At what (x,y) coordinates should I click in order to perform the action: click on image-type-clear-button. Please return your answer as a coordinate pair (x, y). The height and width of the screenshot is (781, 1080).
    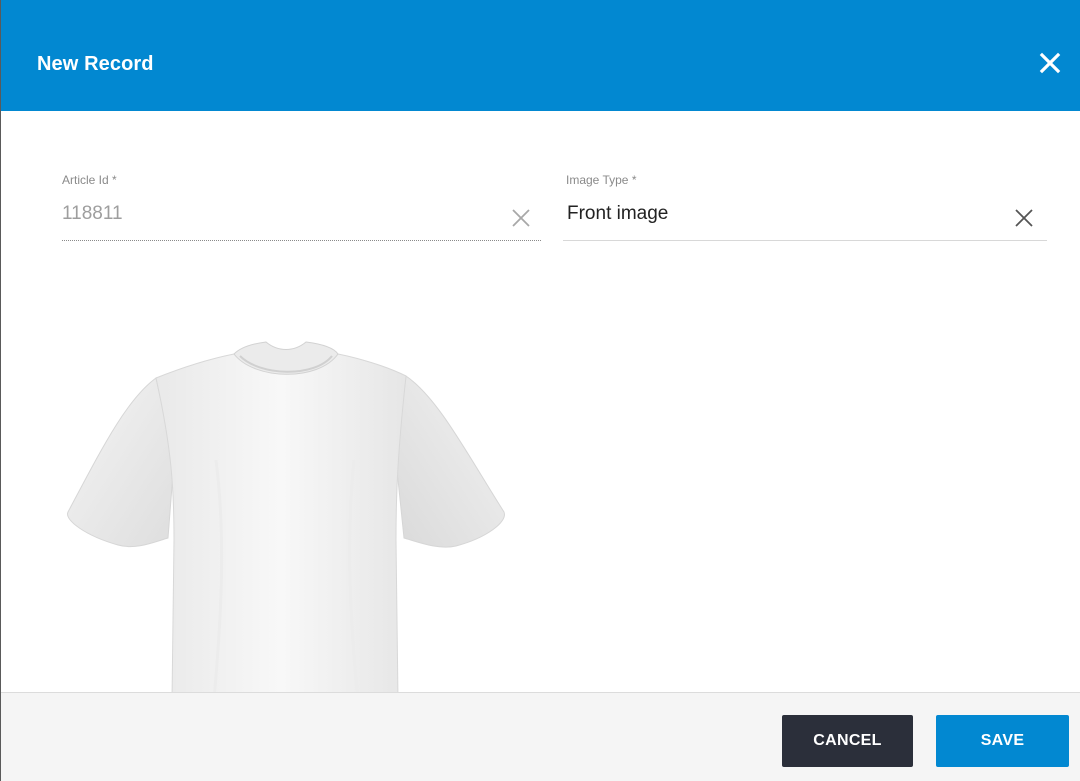
    Looking at the image, I should click on (1024, 218).